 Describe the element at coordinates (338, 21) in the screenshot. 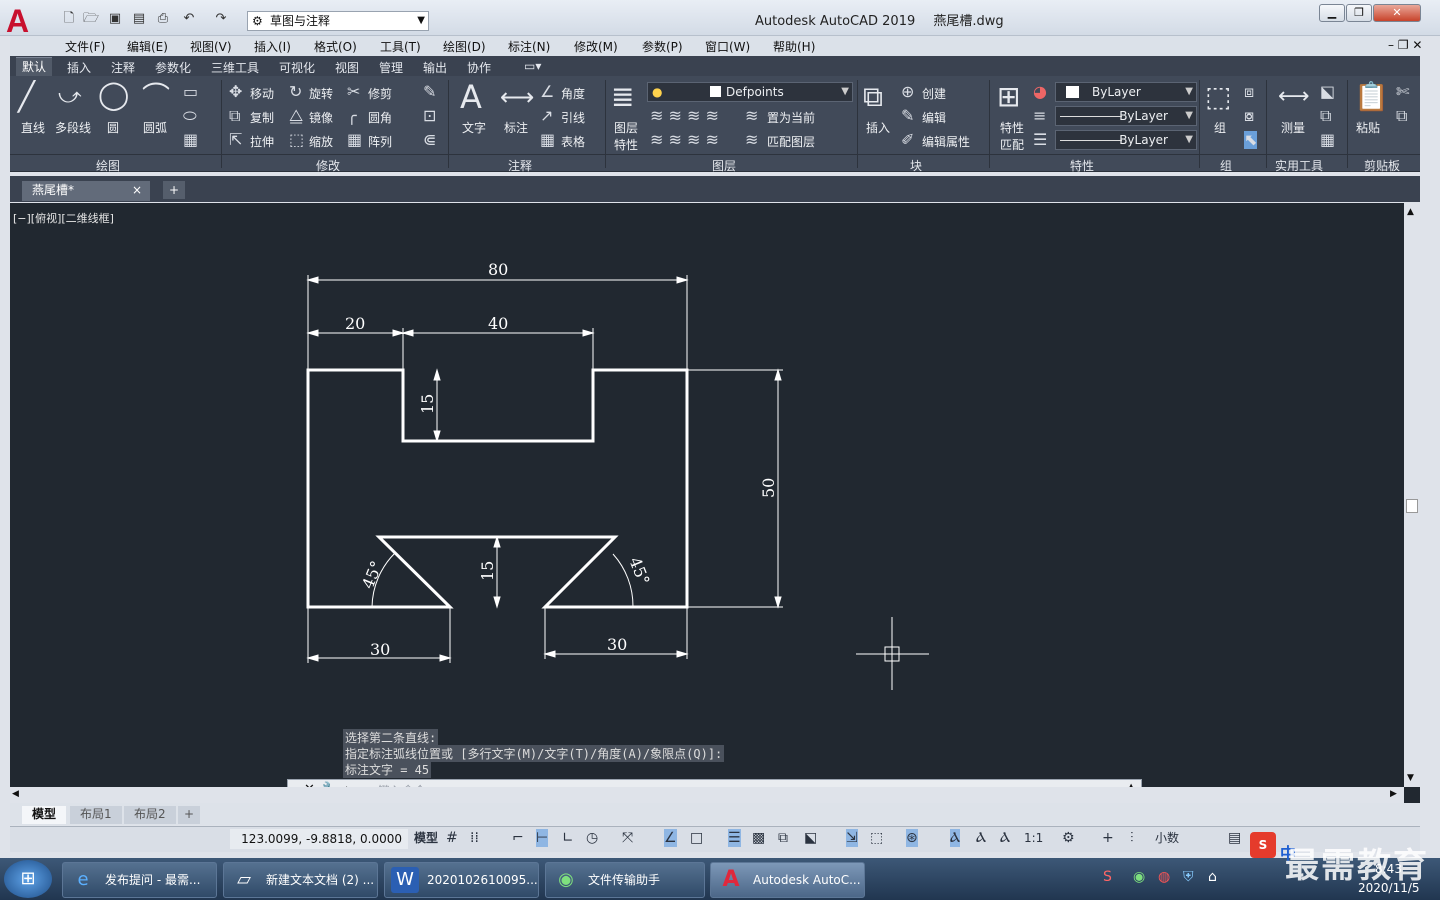

I see `workspace-dropdown: ⚙ 草图与注释 ▼` at that location.